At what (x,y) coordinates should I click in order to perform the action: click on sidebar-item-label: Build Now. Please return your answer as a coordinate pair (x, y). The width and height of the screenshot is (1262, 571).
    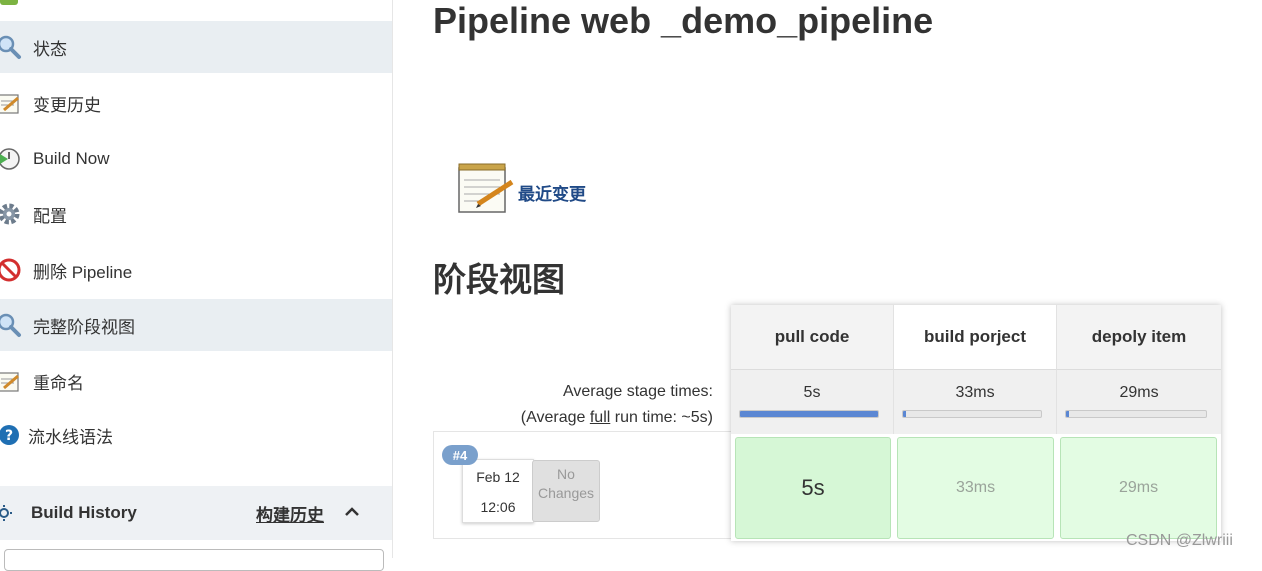
    Looking at the image, I should click on (71, 158).